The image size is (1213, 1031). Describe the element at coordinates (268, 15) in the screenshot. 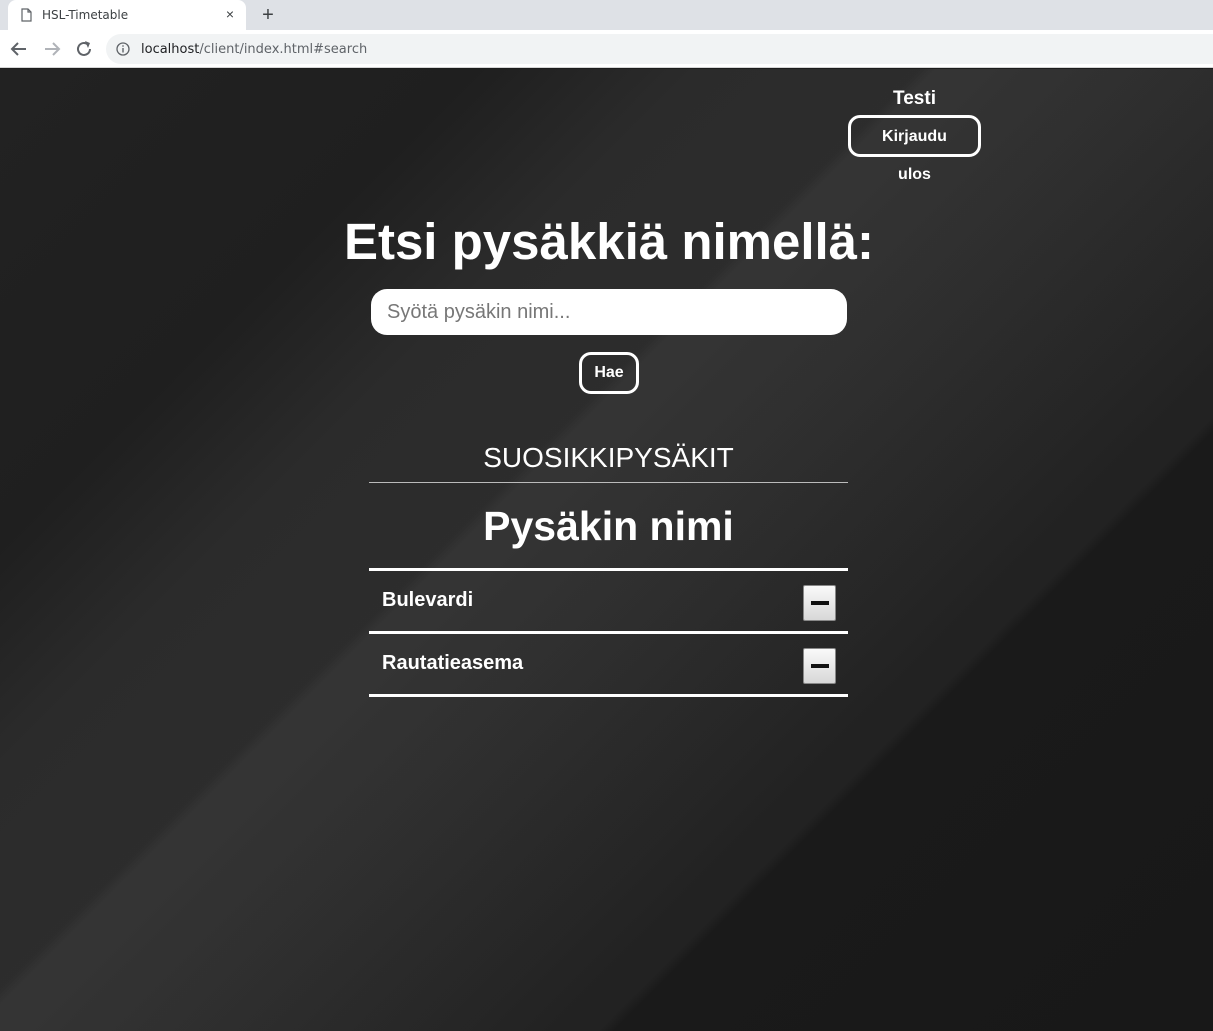

I see `new-tab-icon: +` at that location.